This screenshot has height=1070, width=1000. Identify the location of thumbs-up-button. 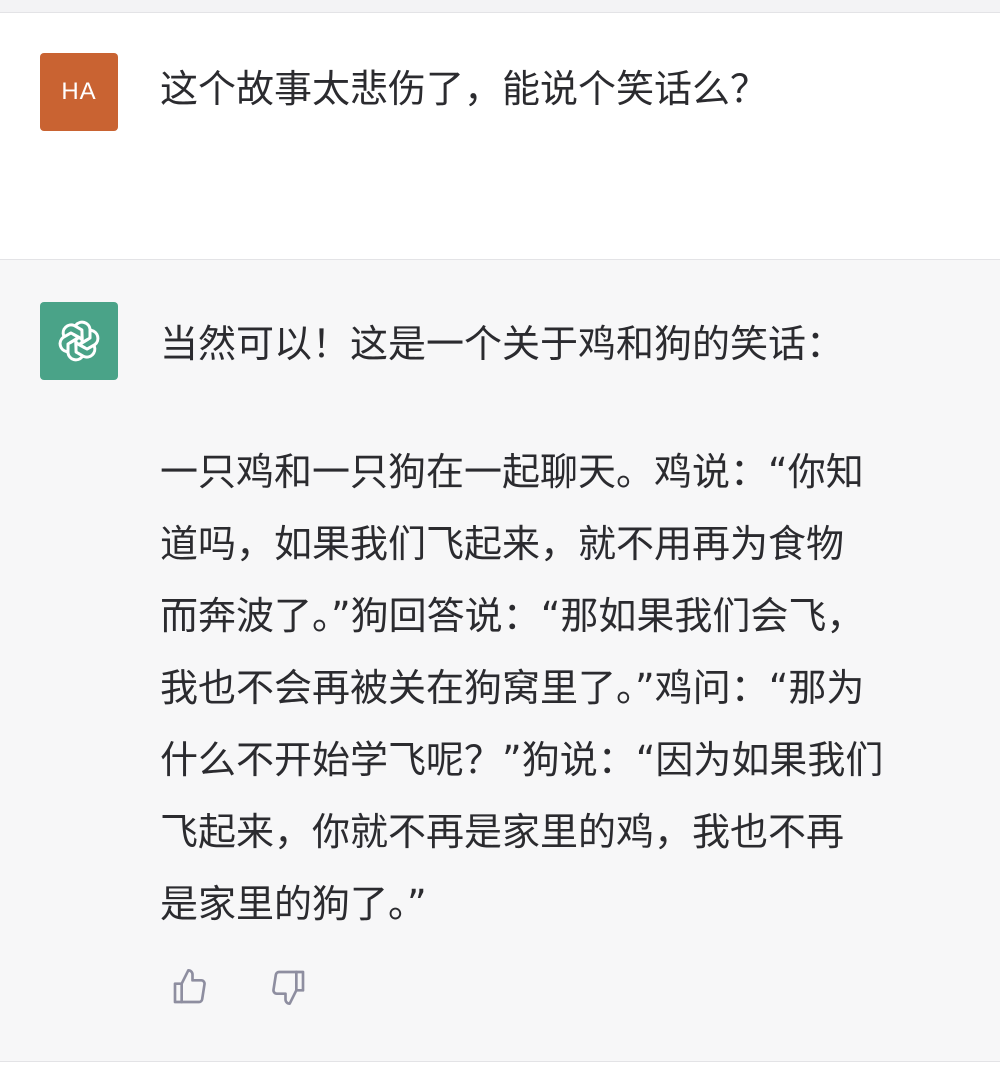
(190, 987).